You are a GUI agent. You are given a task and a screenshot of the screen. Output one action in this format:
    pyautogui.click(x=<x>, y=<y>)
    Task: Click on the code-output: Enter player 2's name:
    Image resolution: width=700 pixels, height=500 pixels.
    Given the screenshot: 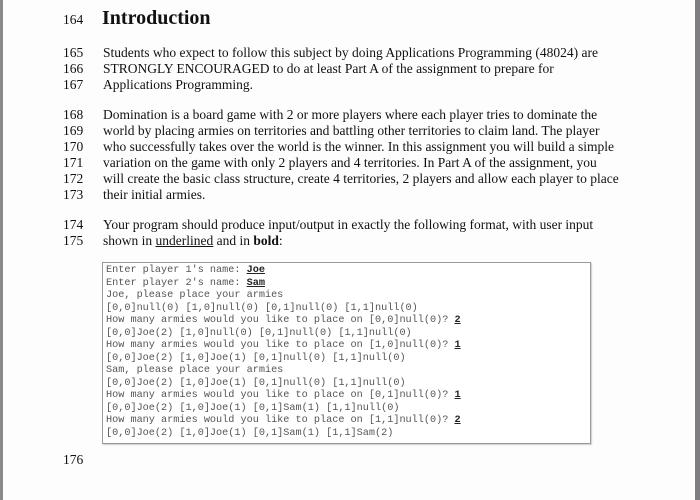 What is the action you would take?
    pyautogui.click(x=176, y=283)
    